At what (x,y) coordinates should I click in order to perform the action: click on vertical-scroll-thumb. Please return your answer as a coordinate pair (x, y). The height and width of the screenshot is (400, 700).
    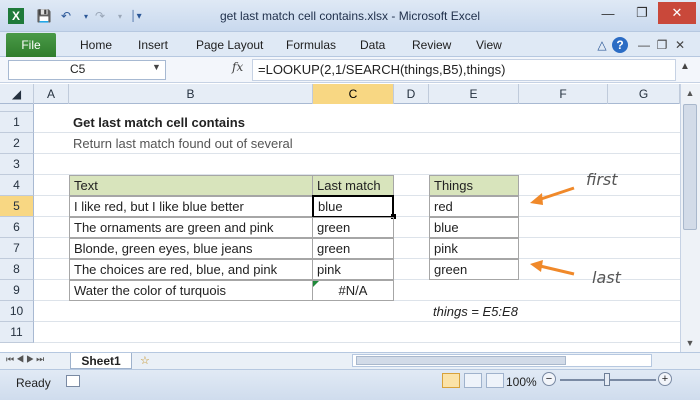
    Looking at the image, I should click on (690, 167).